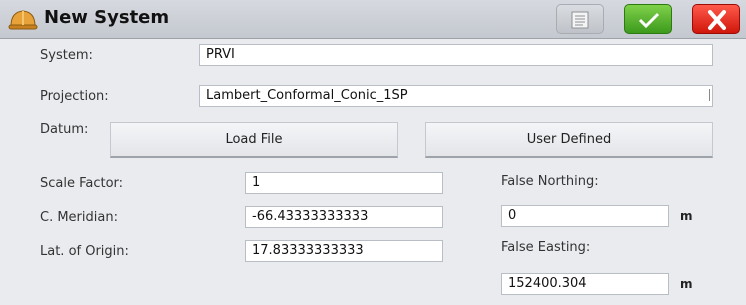 The height and width of the screenshot is (305, 746). What do you see at coordinates (82, 183) in the screenshot?
I see `scale-factor-label: Scale Factor:` at bounding box center [82, 183].